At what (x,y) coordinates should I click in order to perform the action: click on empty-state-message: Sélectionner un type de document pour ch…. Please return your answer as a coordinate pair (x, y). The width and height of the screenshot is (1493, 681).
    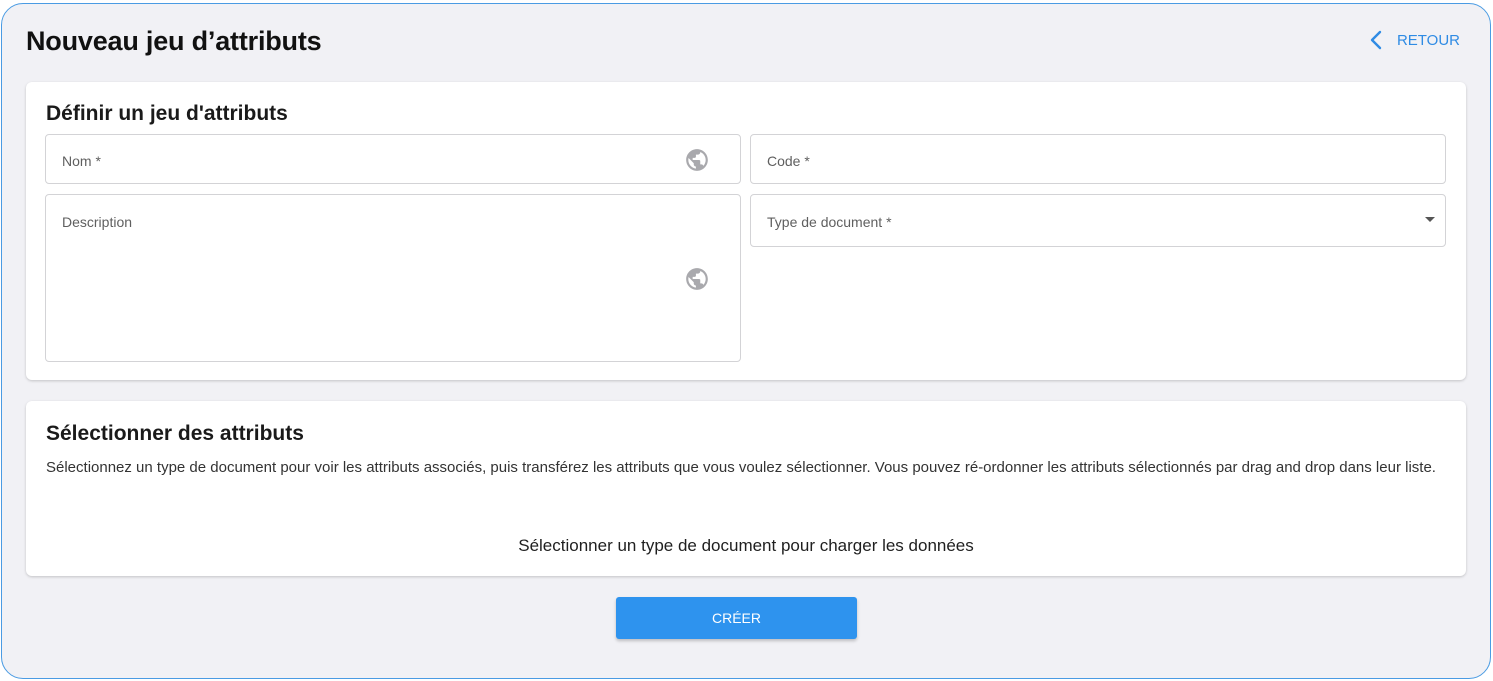
    Looking at the image, I should click on (746, 545).